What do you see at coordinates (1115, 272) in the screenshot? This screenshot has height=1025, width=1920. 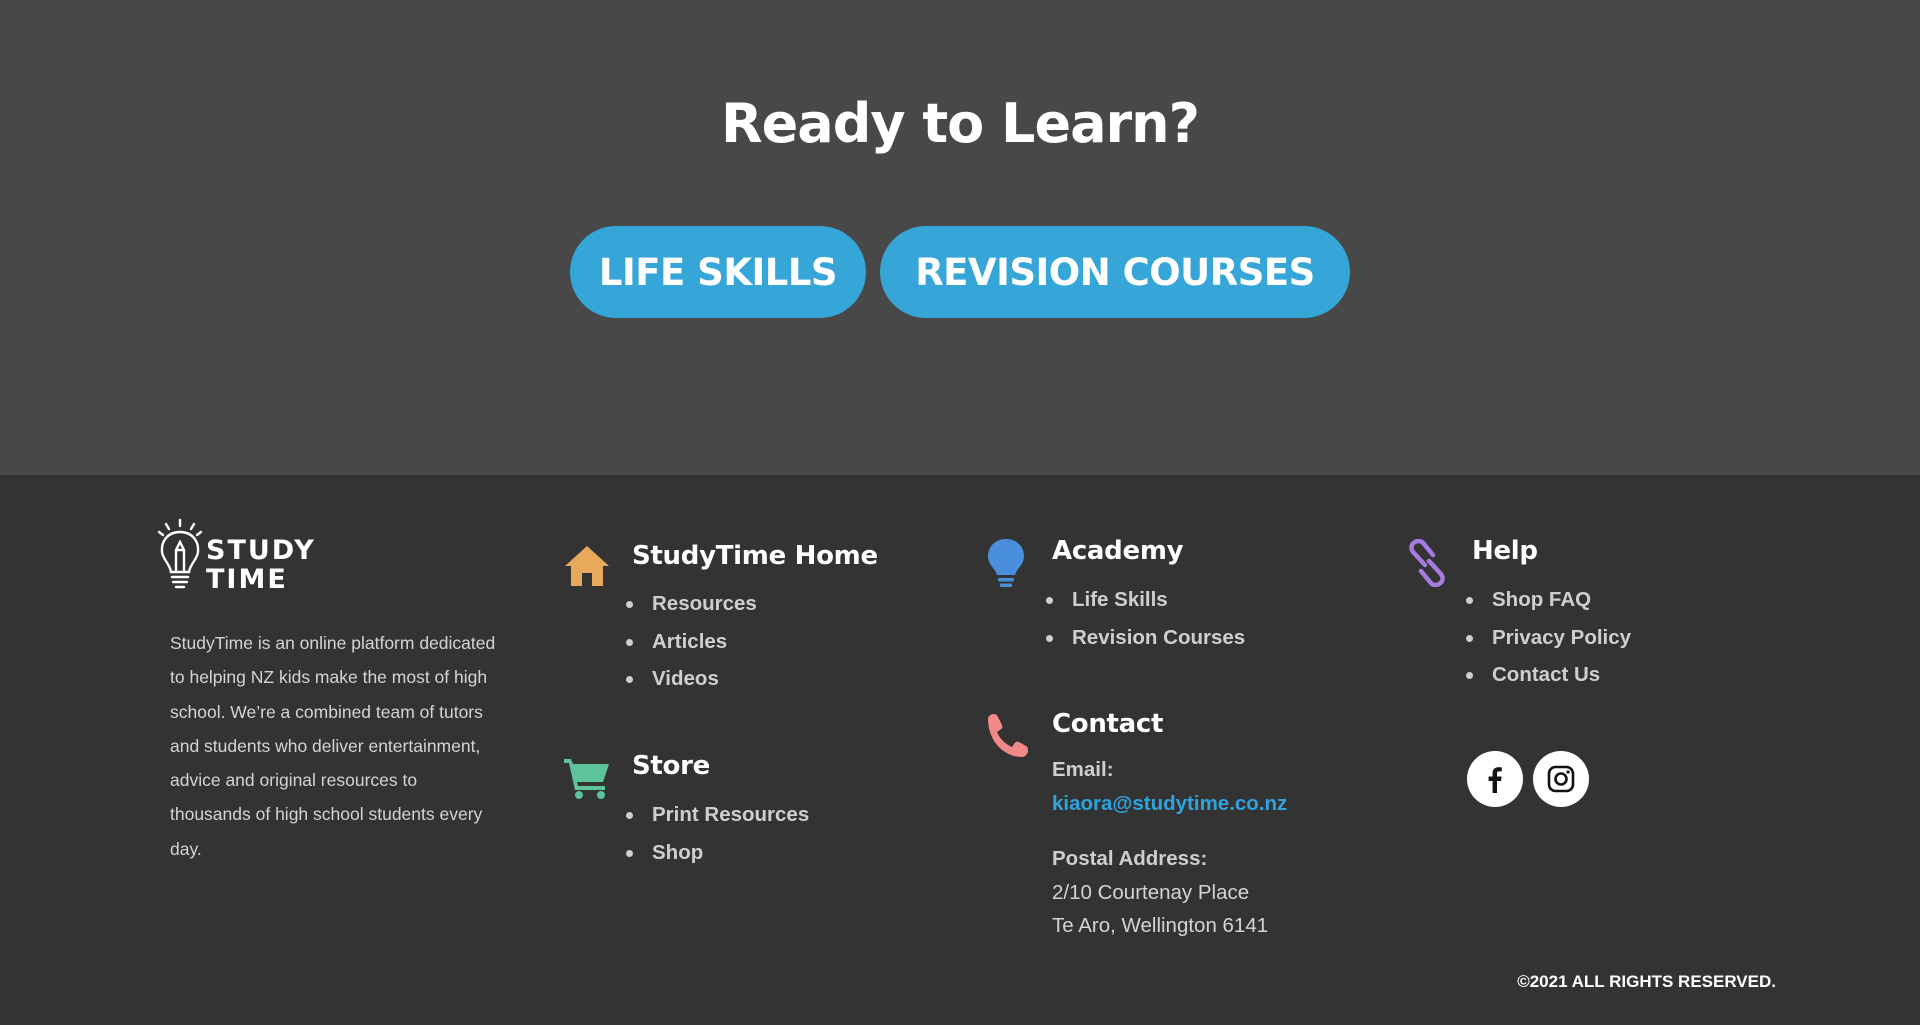 I see `revision-courses-button: REVISION COURSES` at bounding box center [1115, 272].